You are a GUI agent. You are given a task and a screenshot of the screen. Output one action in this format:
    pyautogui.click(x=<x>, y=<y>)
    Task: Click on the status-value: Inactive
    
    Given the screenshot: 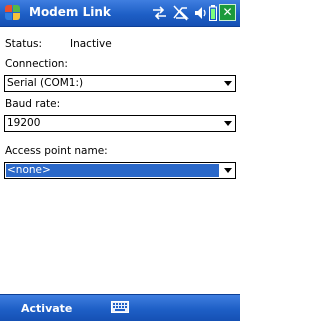 What is the action you would take?
    pyautogui.click(x=91, y=44)
    